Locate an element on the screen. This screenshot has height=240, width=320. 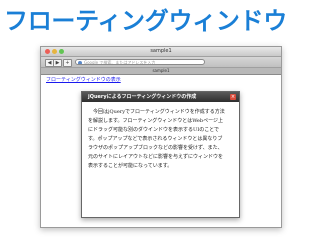
dialog-text-line: にドラッグ可能な別のダウインドウを表示するUIのことで is located at coordinates (154, 130).